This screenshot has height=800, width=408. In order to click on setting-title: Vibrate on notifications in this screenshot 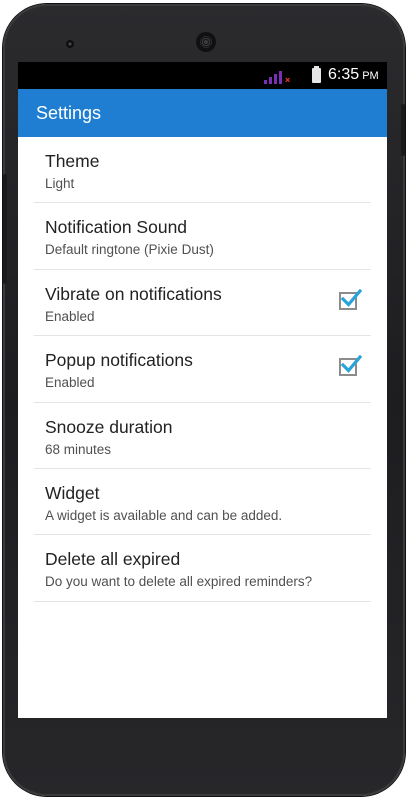, I will do `click(133, 293)`.